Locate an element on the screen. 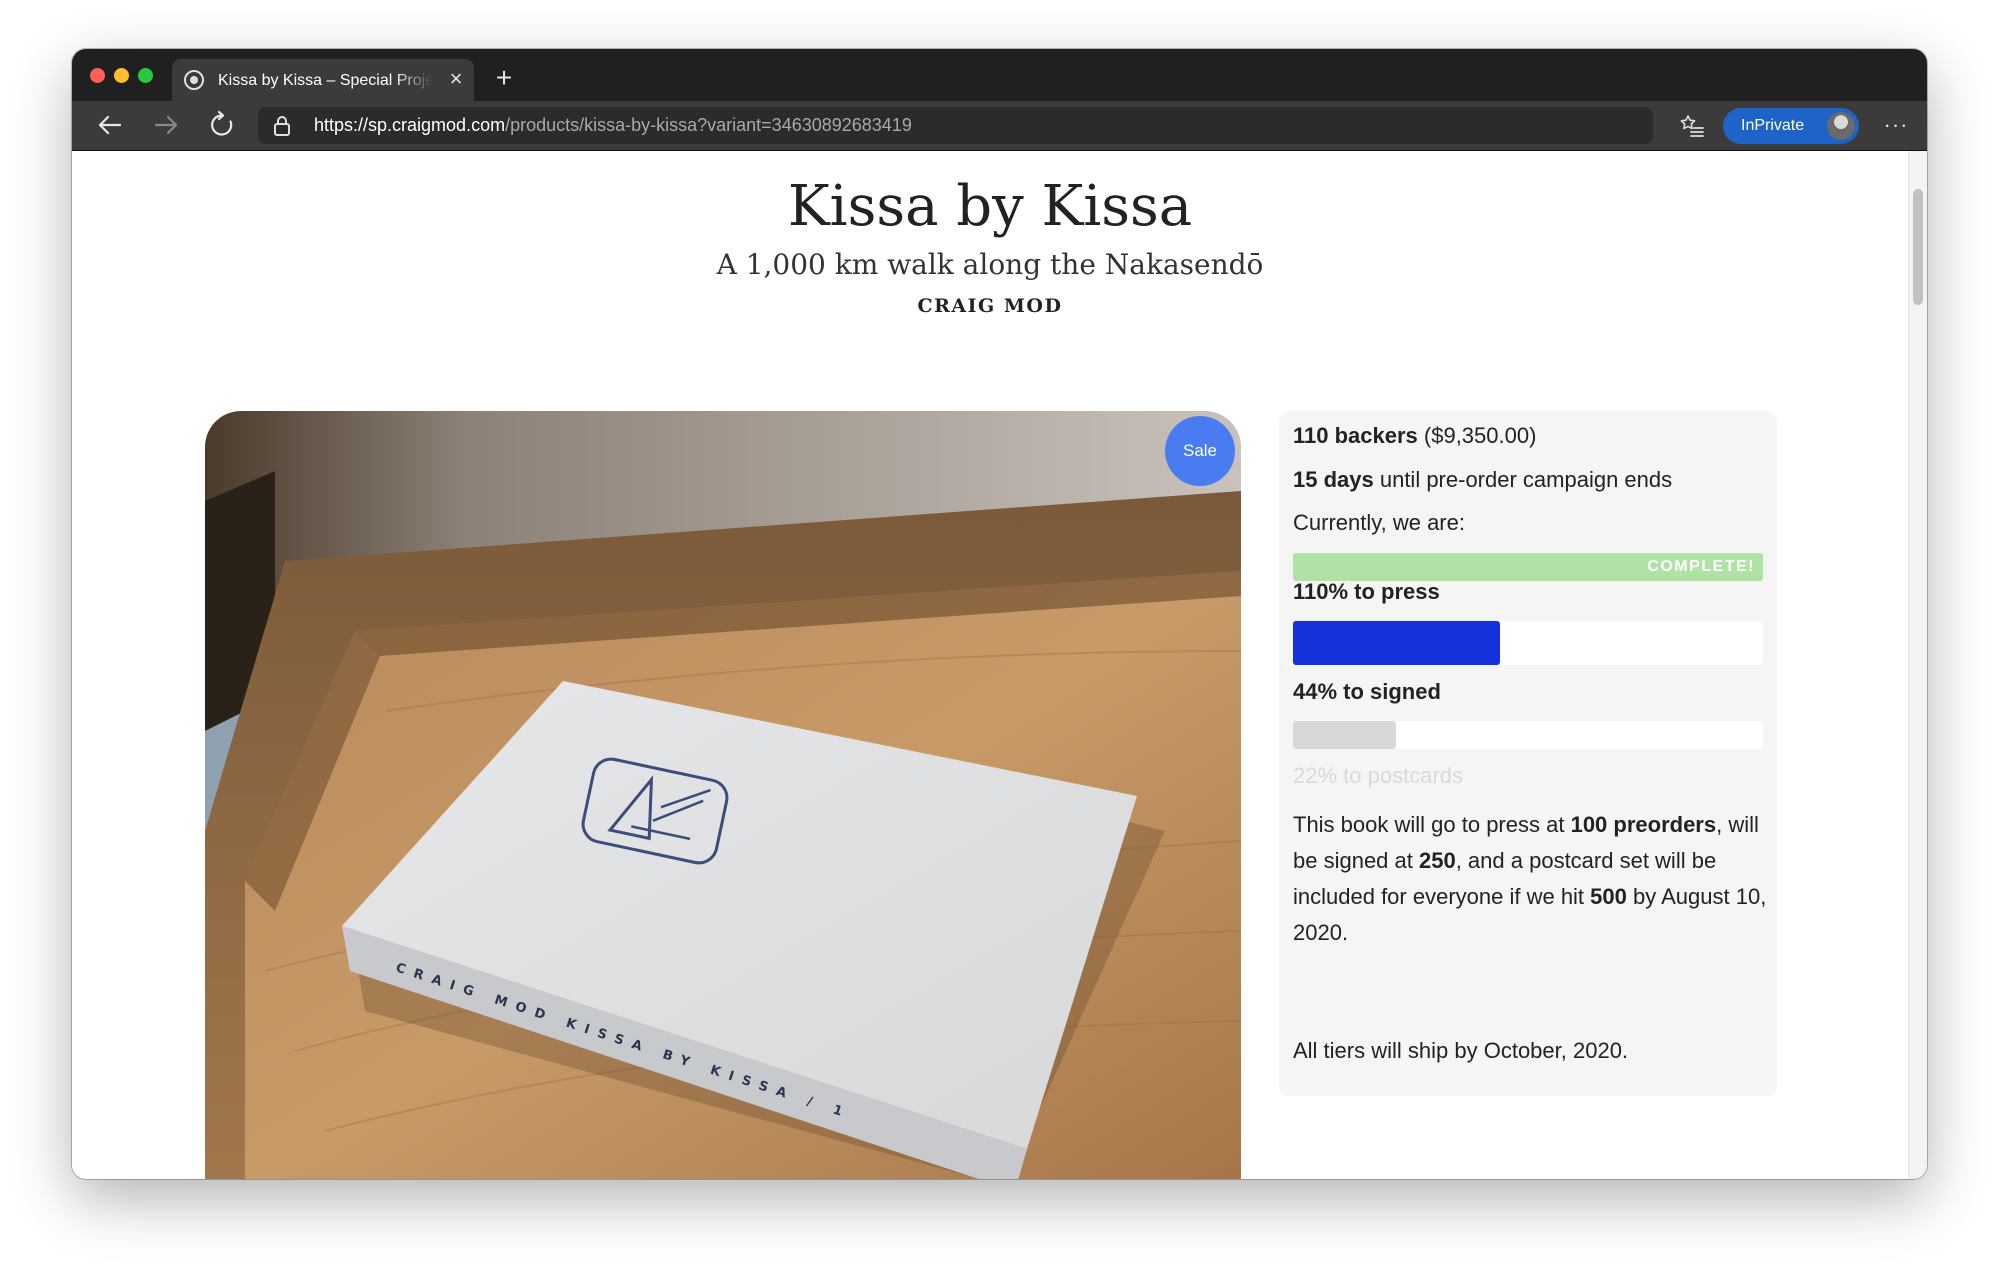 This screenshot has width=2000, height=1274. desc-preorders: 100 preorders is located at coordinates (1643, 824).